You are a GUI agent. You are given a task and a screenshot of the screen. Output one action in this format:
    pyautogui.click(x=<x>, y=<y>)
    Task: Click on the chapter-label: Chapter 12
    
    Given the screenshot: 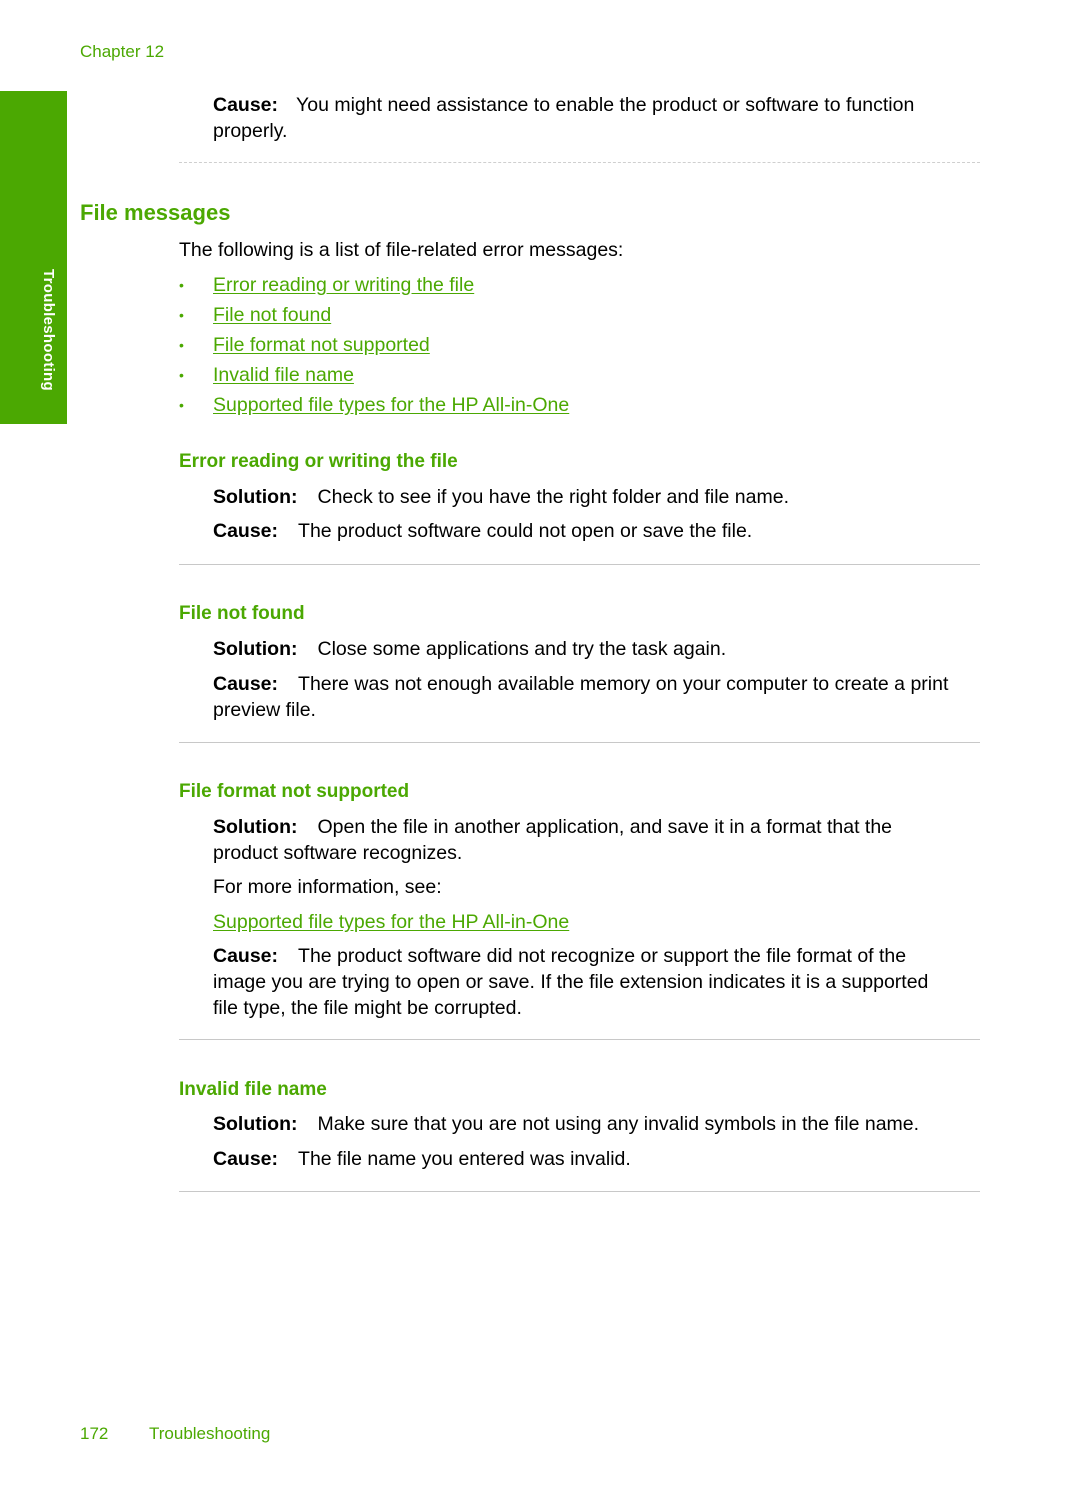 What is the action you would take?
    pyautogui.click(x=122, y=51)
    